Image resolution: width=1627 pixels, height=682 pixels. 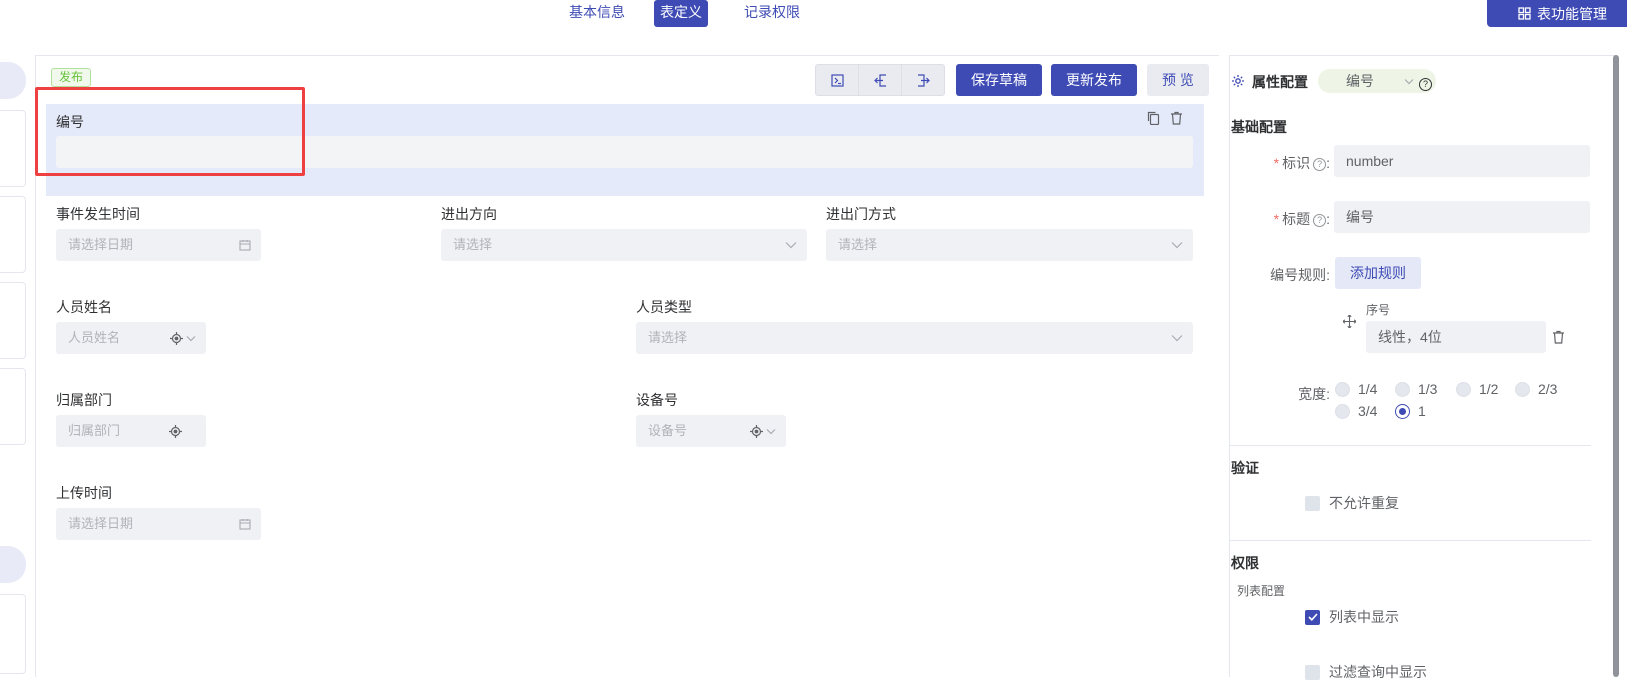 I want to click on entry-method-select: 请选择, so click(x=1009, y=245).